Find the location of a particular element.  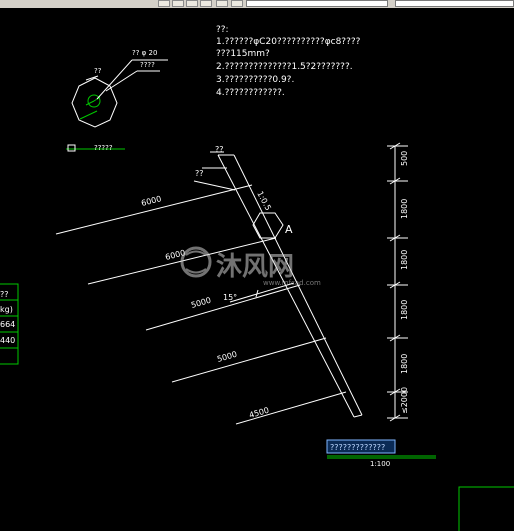

drawing-title: ????????????? 1:100 is located at coordinates (381, 453).